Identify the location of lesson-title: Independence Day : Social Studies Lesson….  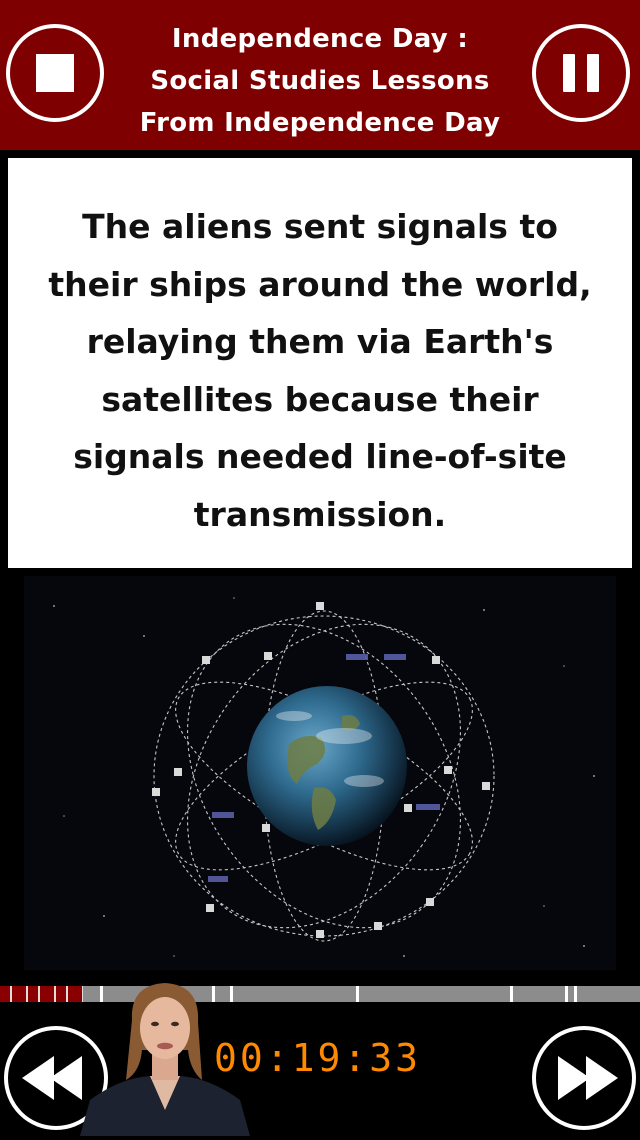
(320, 81).